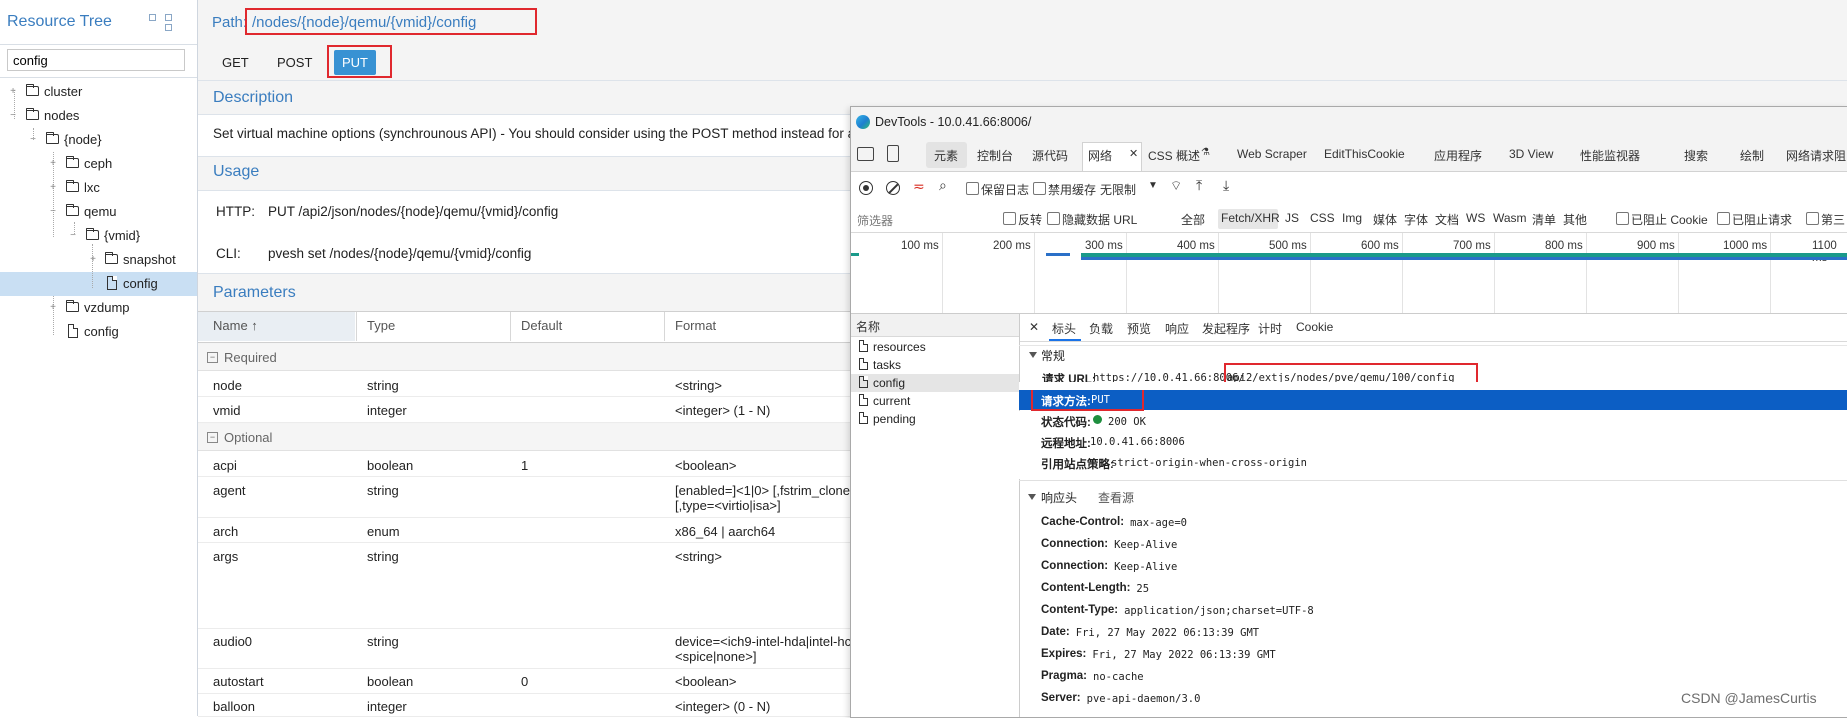 The width and height of the screenshot is (1847, 718). What do you see at coordinates (381, 325) in the screenshot?
I see `column-type: Type` at bounding box center [381, 325].